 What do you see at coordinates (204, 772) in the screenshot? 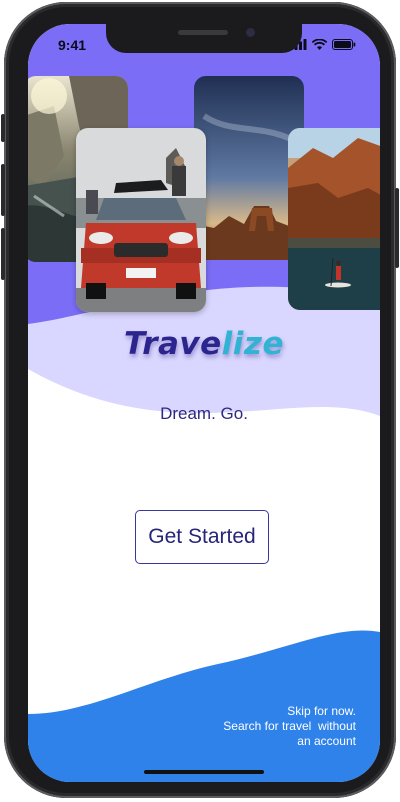
I see `home-indicator` at bounding box center [204, 772].